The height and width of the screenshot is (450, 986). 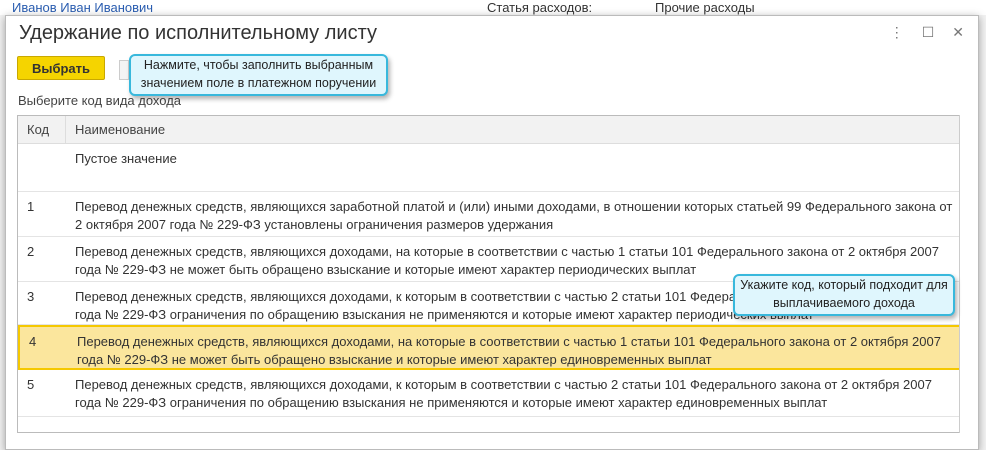 I want to click on column-code: Код, so click(x=42, y=129).